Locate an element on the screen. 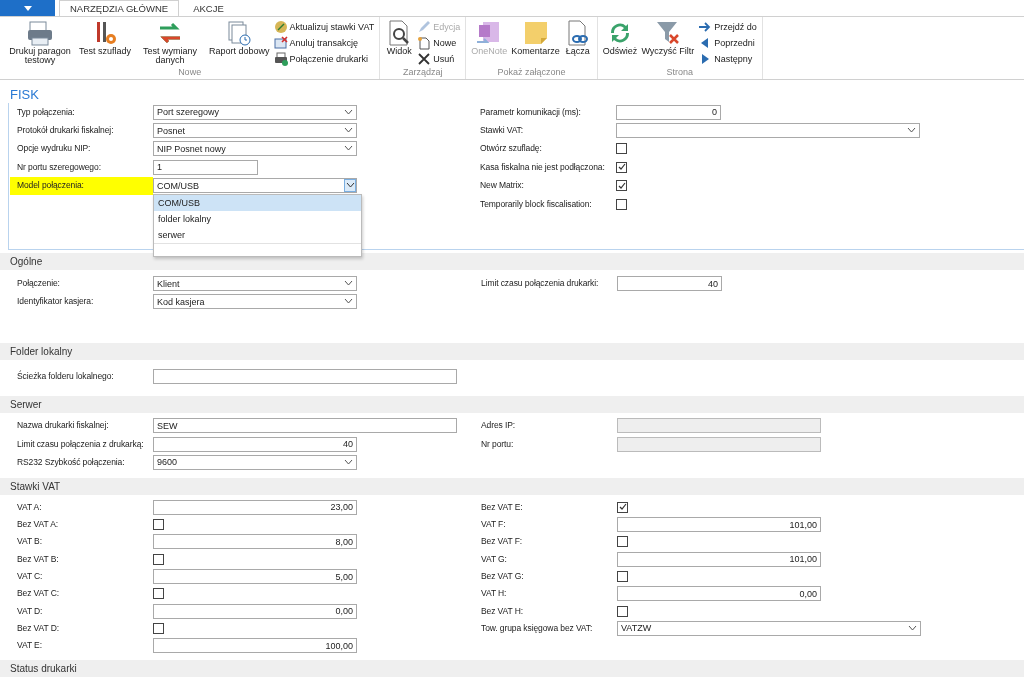  group-label: Strona is located at coordinates (680, 73).